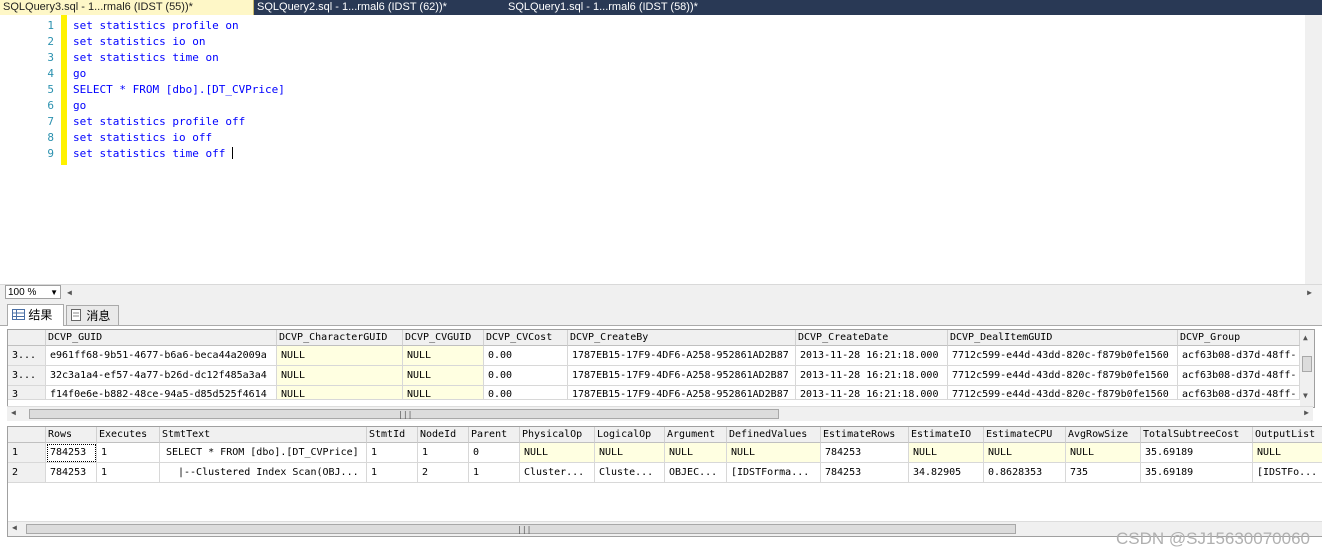 The image size is (1322, 557). I want to click on grid-cell-selected: 784253, so click(71, 453).